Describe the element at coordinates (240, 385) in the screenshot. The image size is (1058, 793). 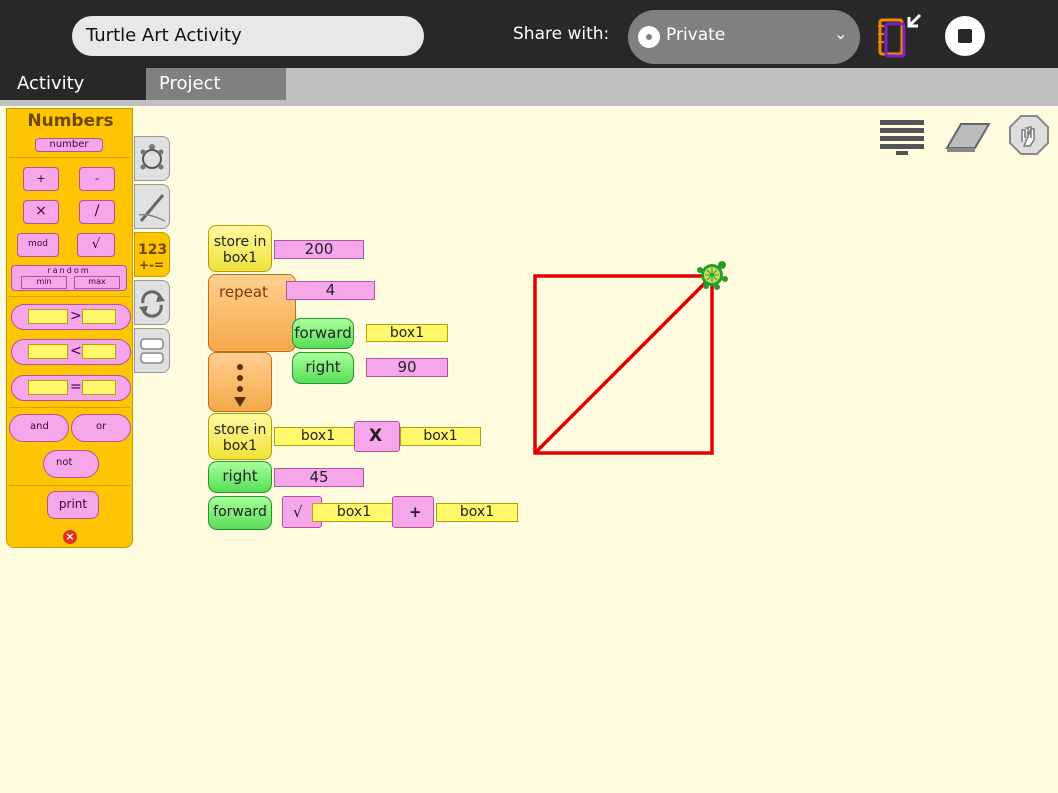
I see `down-arrow-icon` at that location.